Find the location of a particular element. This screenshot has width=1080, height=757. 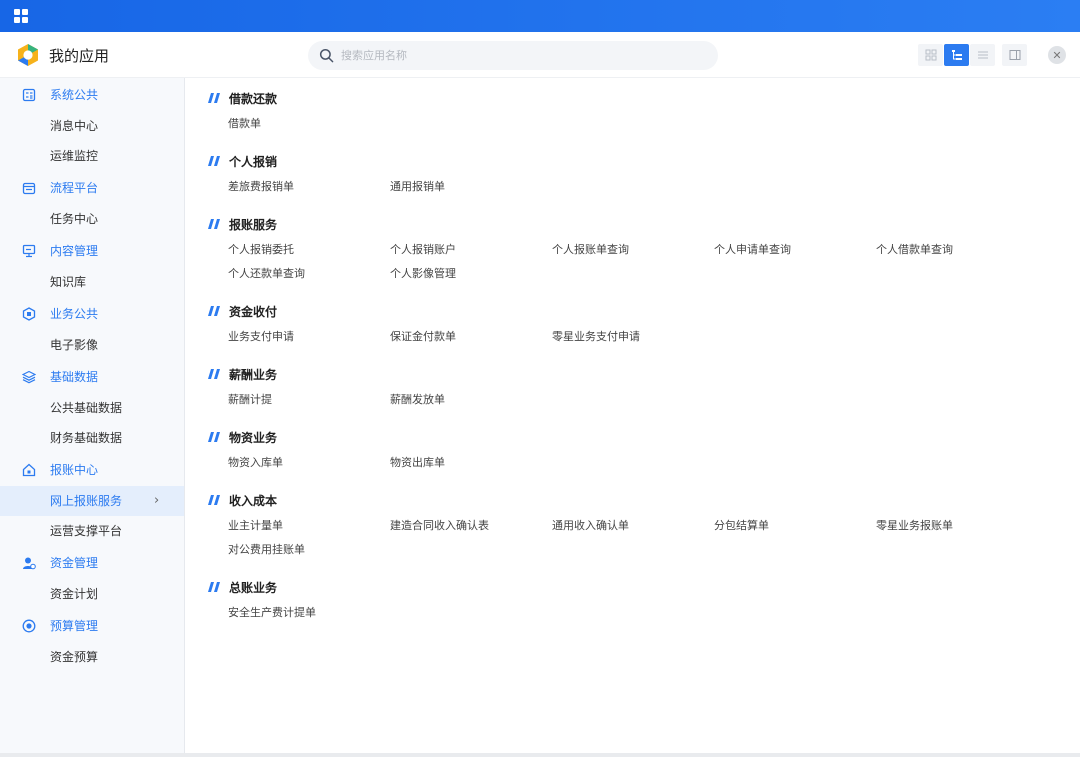

app-section: 借款还款 借款单 is located at coordinates (638, 110).